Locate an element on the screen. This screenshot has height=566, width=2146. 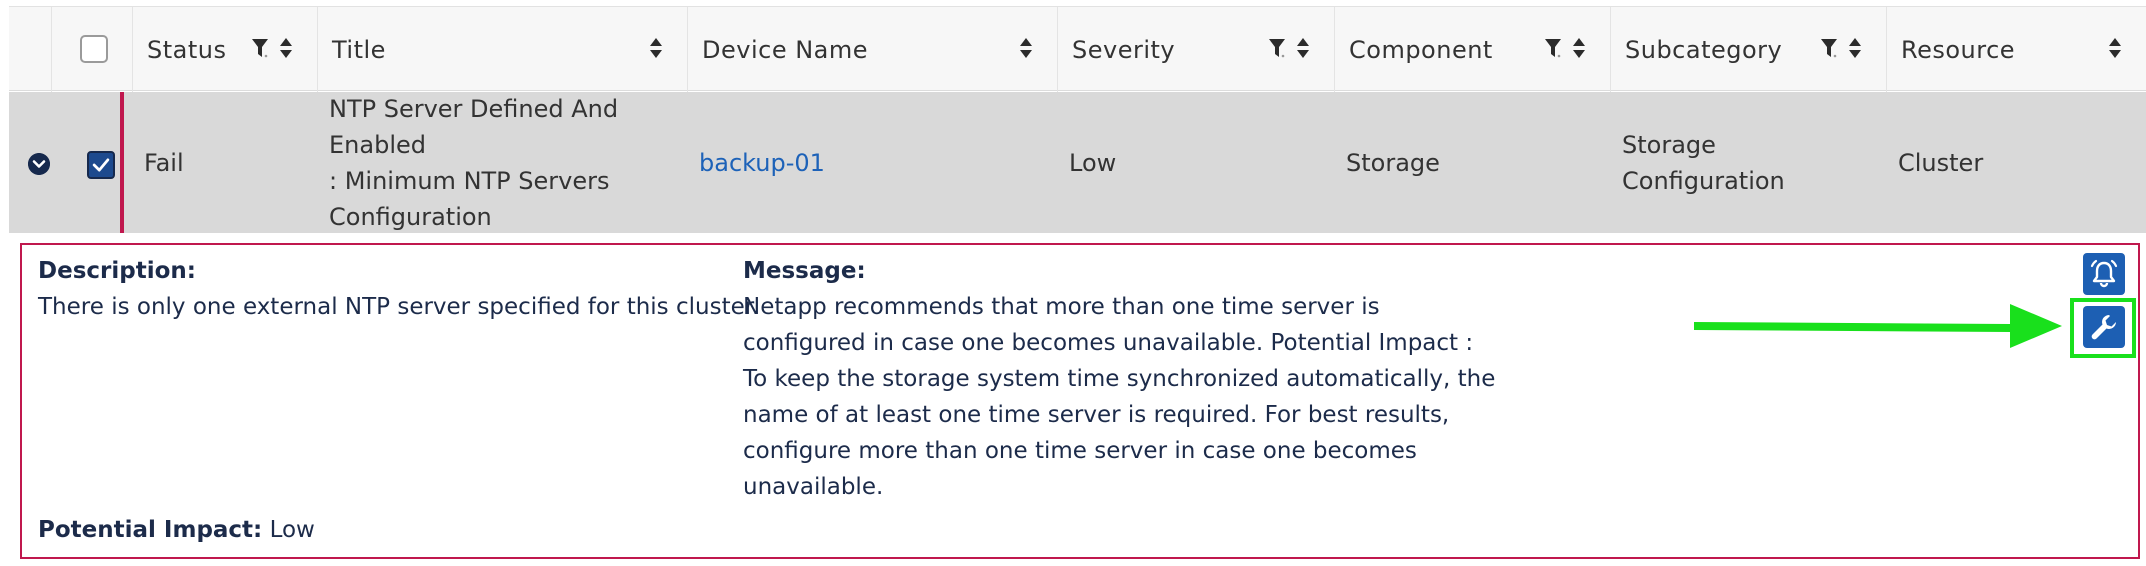
header-subcategory: Subcategory is located at coordinates (1748, 49).